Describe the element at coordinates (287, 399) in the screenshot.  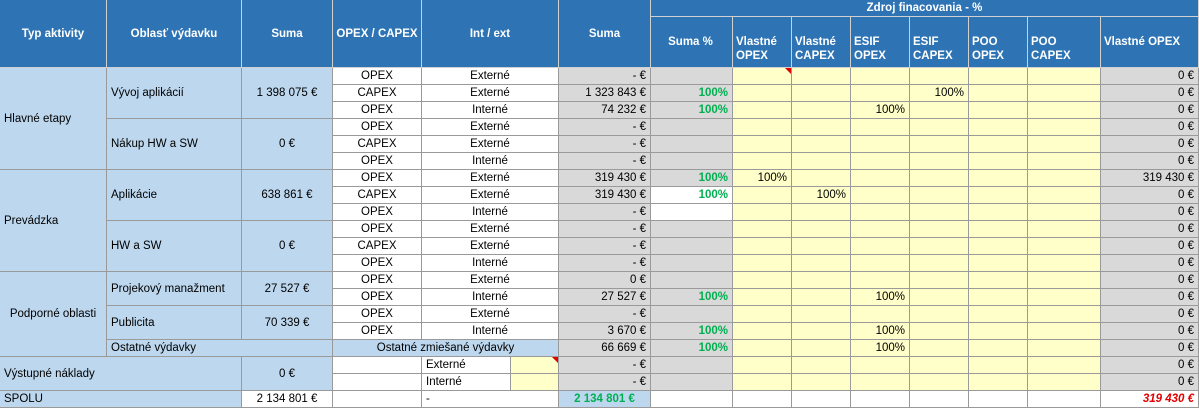
I see `spolu-suma: 2 134 801 €` at that location.